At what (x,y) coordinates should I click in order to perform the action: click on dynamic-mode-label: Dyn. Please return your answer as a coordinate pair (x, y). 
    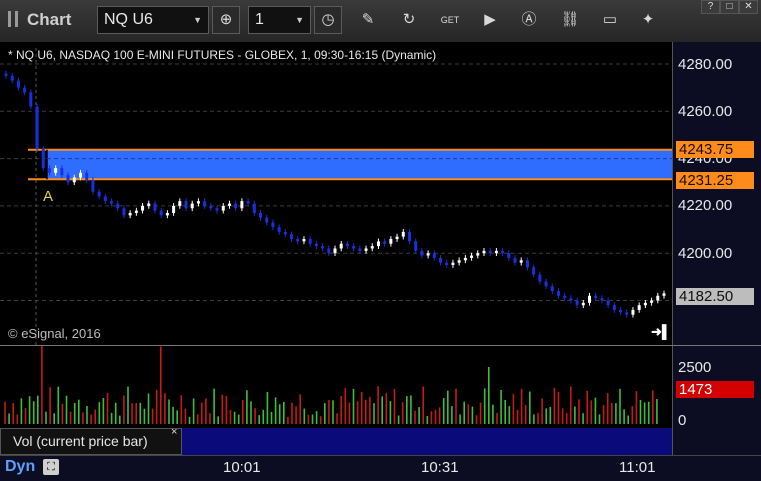
    Looking at the image, I should click on (20, 467).